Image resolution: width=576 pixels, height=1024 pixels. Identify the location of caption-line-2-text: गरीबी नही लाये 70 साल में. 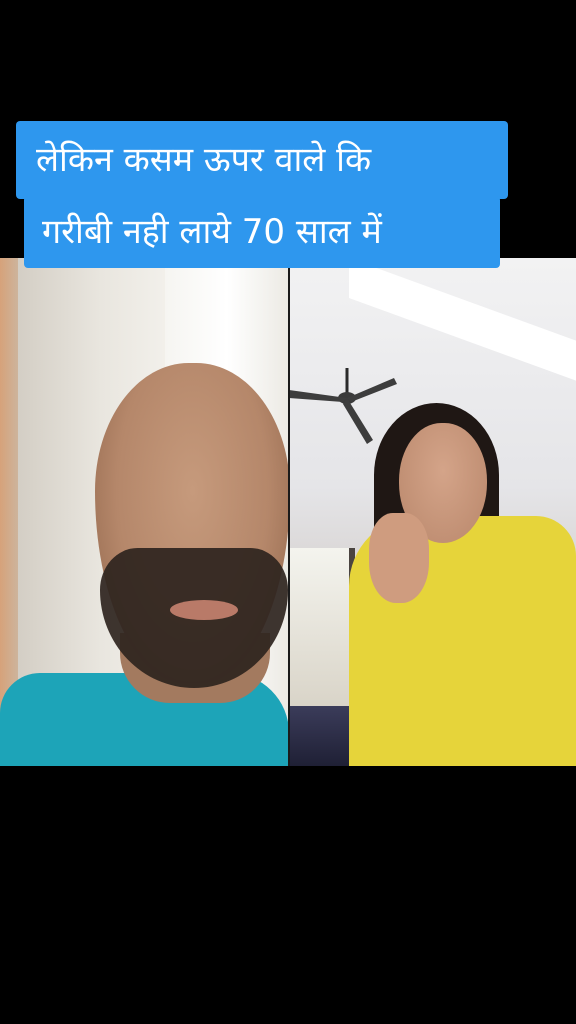
(212, 232).